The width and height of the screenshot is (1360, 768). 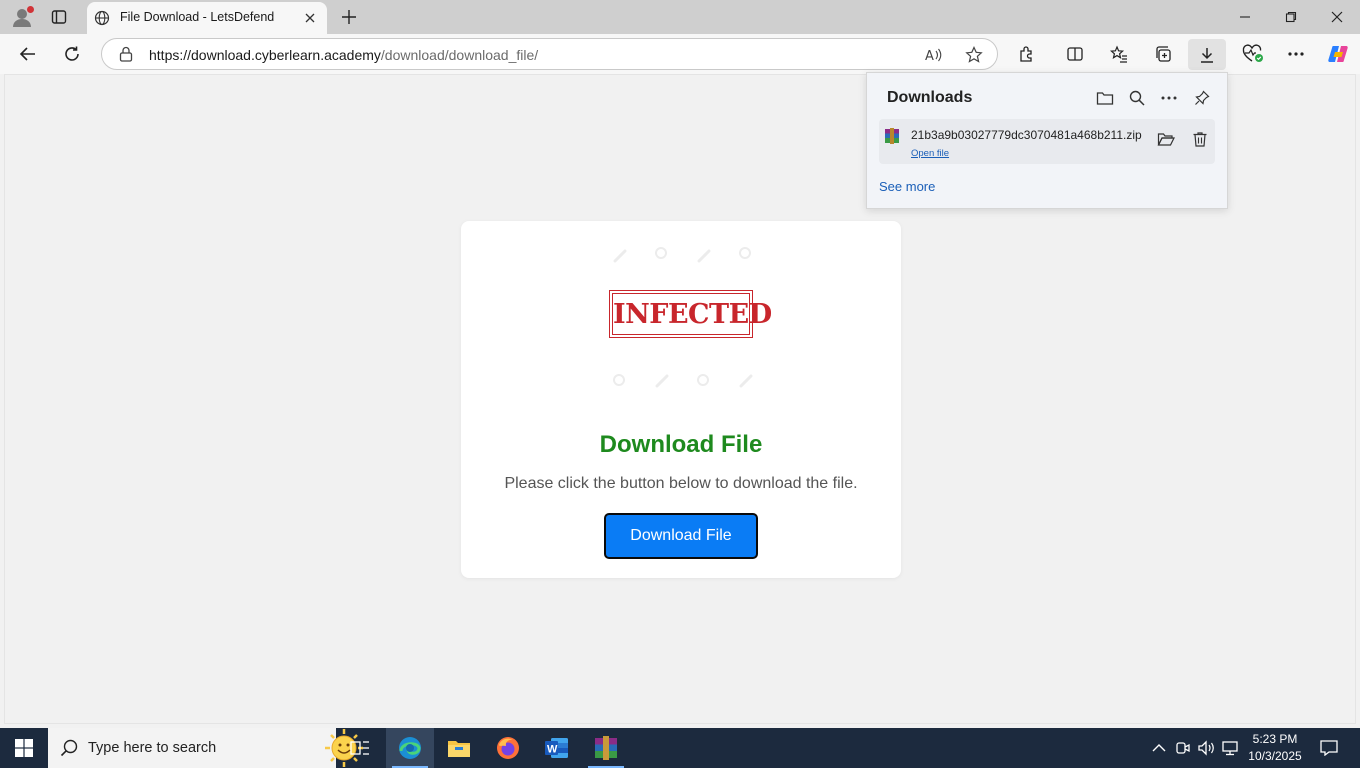 What do you see at coordinates (680, 17) in the screenshot?
I see `title-bar: File Download - LetsDefend` at bounding box center [680, 17].